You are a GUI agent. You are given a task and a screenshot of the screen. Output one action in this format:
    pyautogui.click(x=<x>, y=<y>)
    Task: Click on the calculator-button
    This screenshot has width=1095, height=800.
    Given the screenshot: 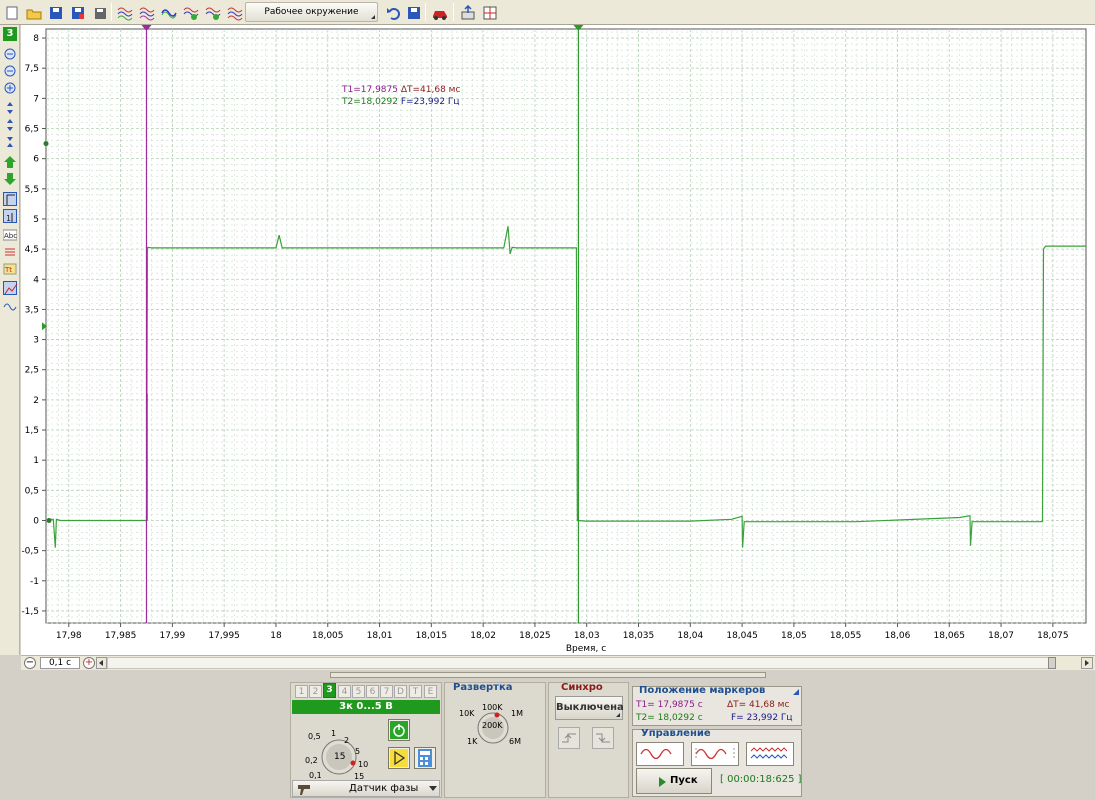 What is the action you would take?
    pyautogui.click(x=425, y=758)
    